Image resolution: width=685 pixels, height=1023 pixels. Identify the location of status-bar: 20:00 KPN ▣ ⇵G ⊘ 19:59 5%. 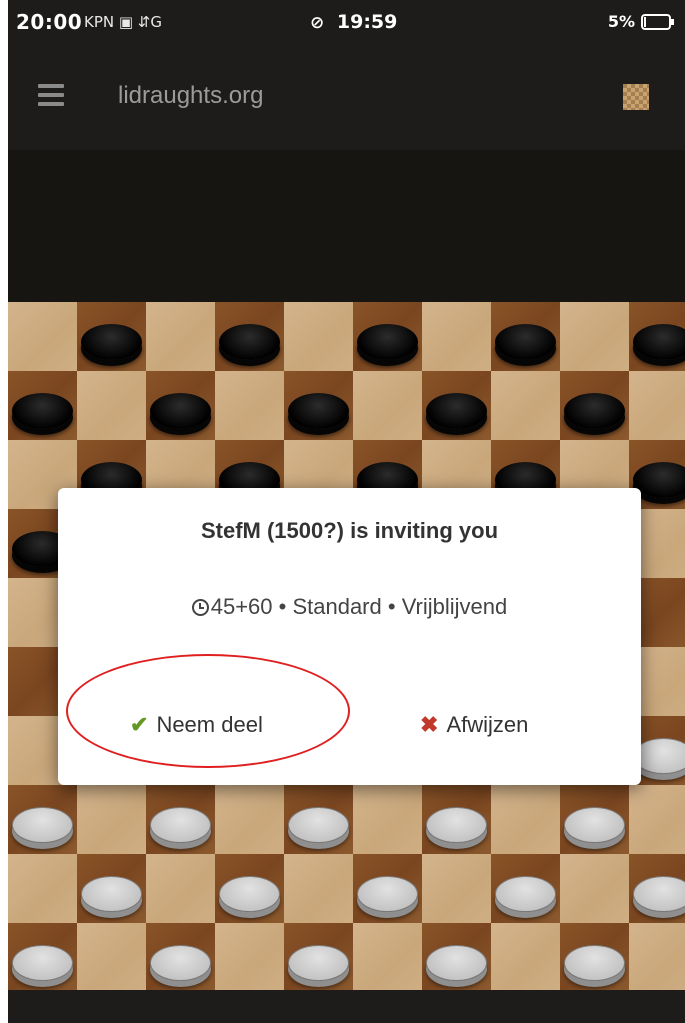
(346, 23).